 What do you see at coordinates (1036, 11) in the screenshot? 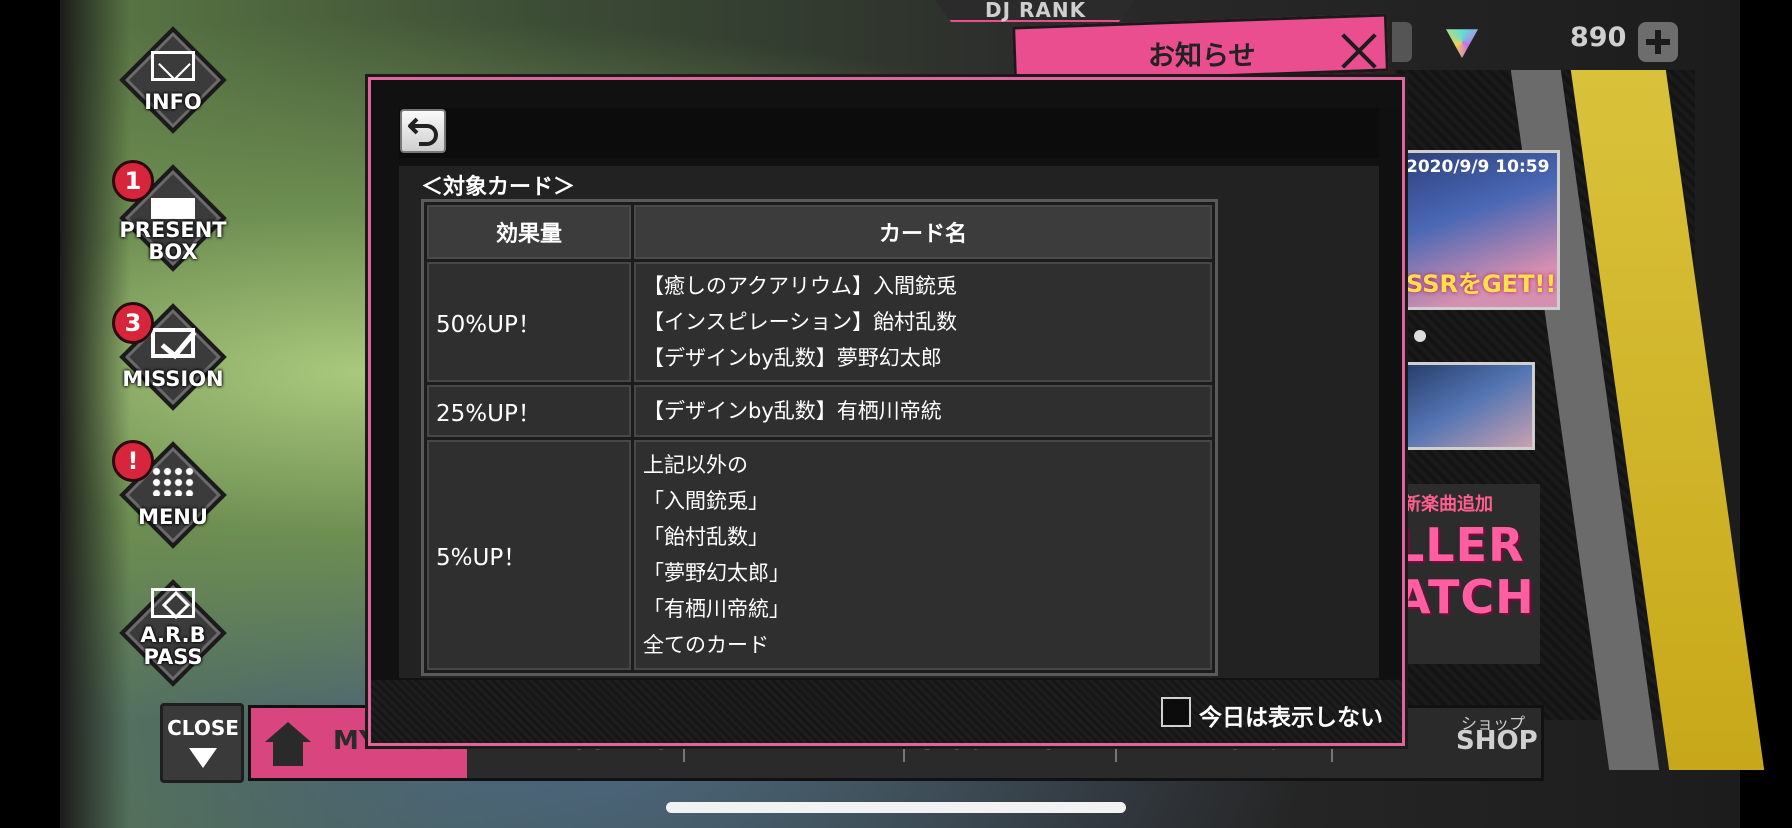
I see `dj-rank-label: DJ RANK` at bounding box center [1036, 11].